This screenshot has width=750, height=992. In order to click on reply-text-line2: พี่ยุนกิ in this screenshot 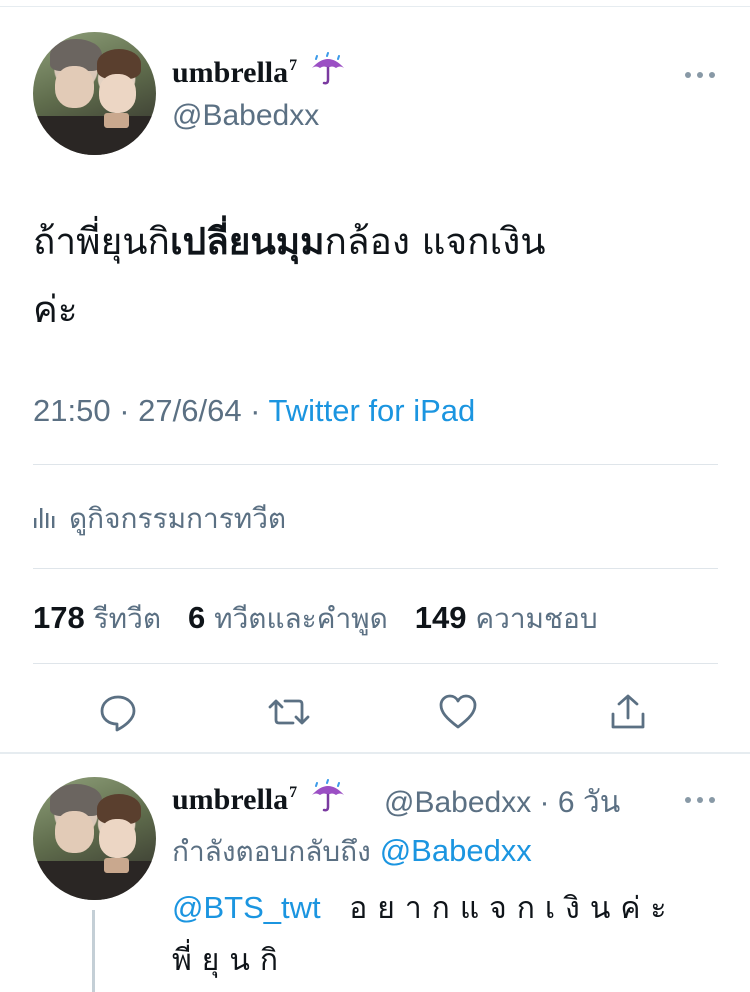, I will do `click(230, 960)`.